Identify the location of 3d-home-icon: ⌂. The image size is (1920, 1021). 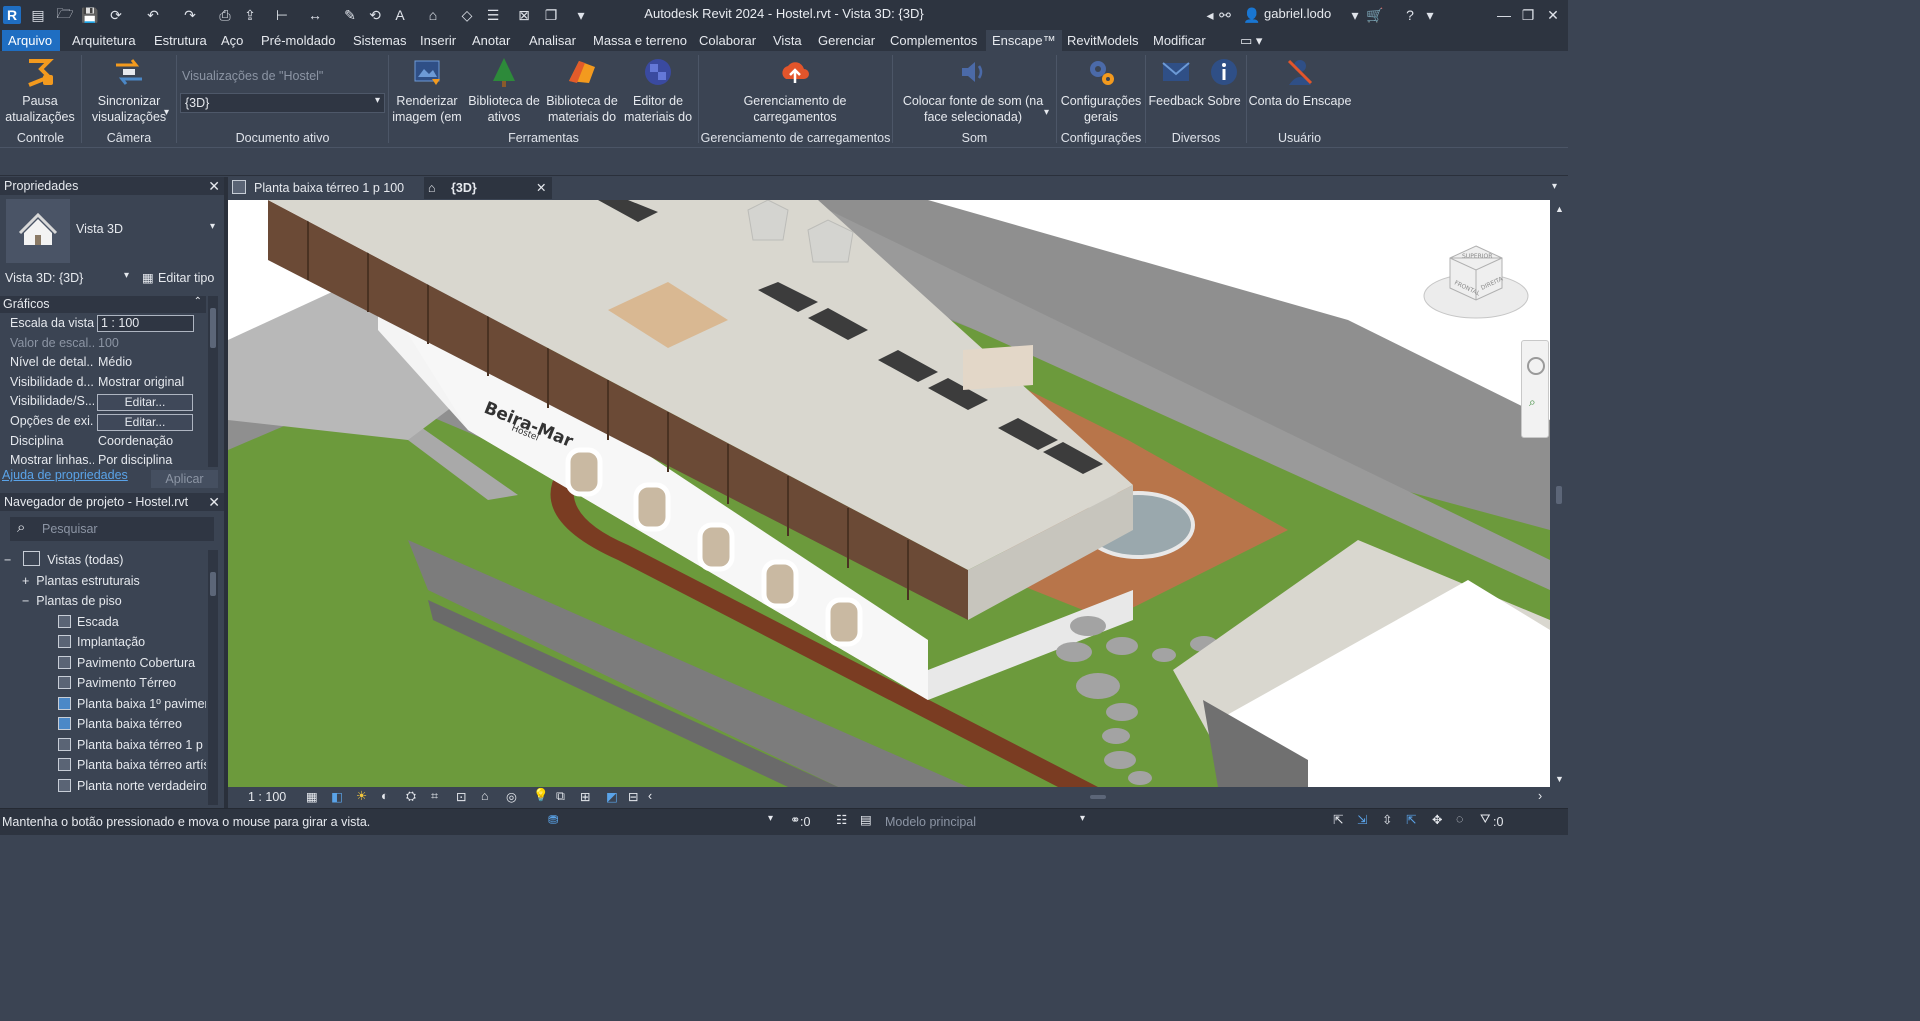
(433, 15).